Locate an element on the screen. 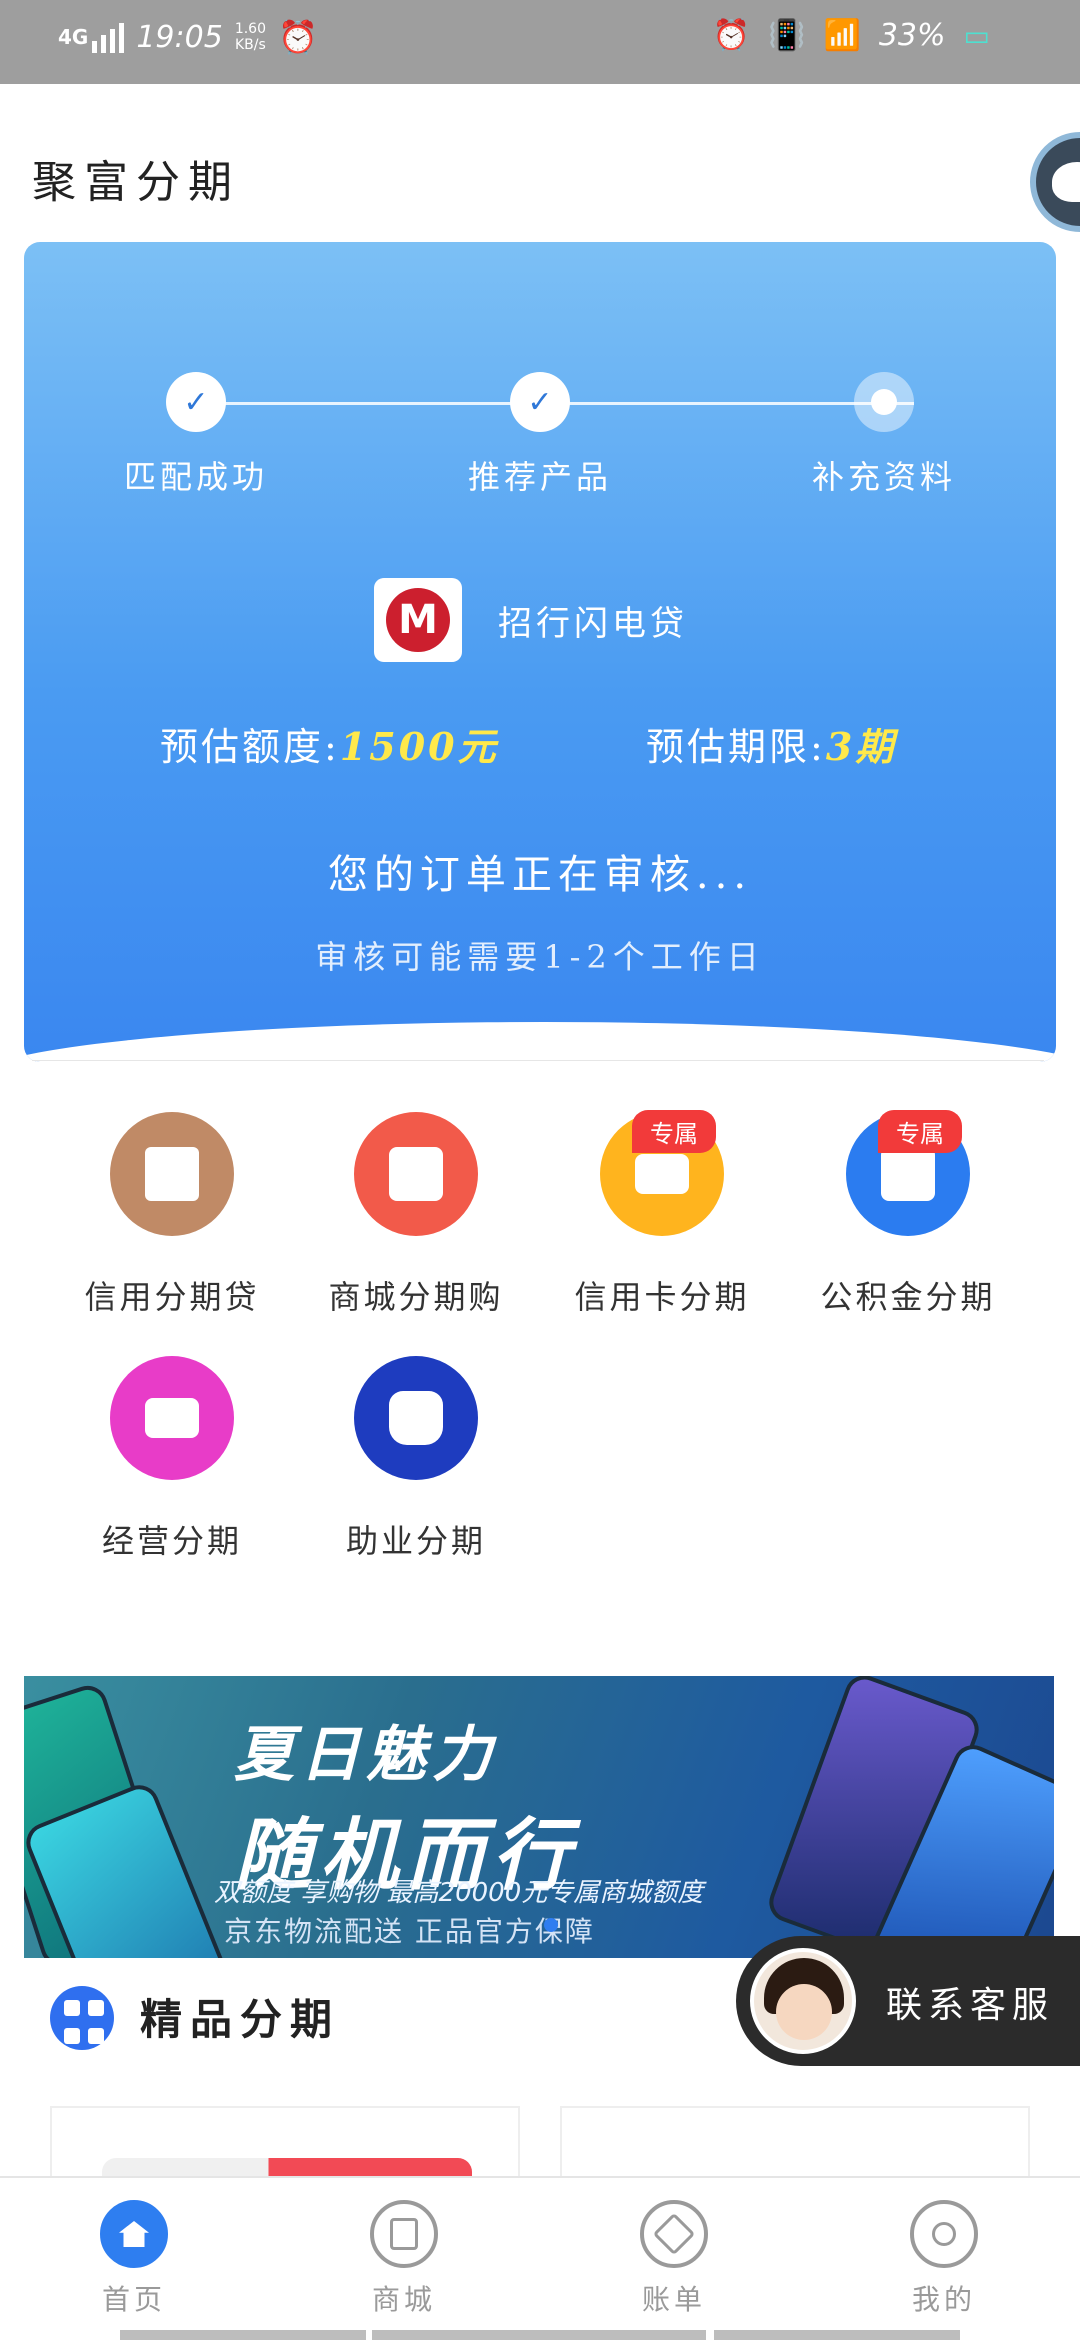 The image size is (1080, 2340). menu-mall-installment: 商城分期购 is located at coordinates (416, 1215).